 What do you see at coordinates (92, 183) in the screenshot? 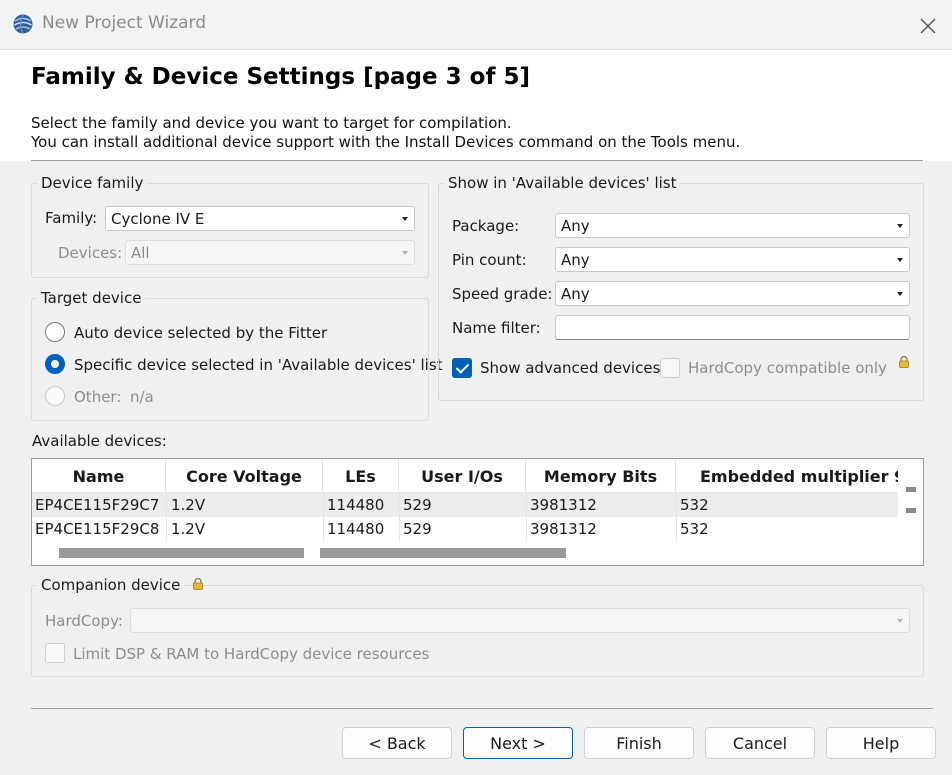
I see `device-family-group-label: Device family` at bounding box center [92, 183].